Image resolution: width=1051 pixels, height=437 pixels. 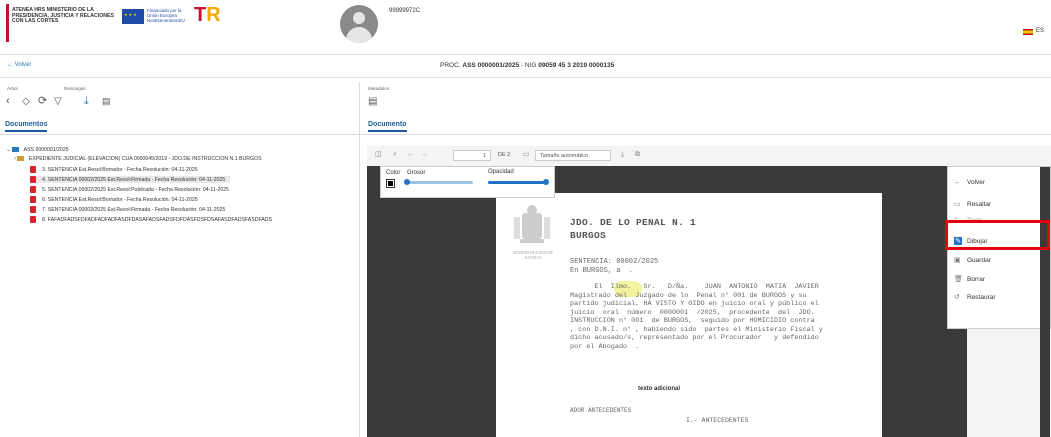 What do you see at coordinates (518, 182) in the screenshot?
I see `opacidad-slider` at bounding box center [518, 182].